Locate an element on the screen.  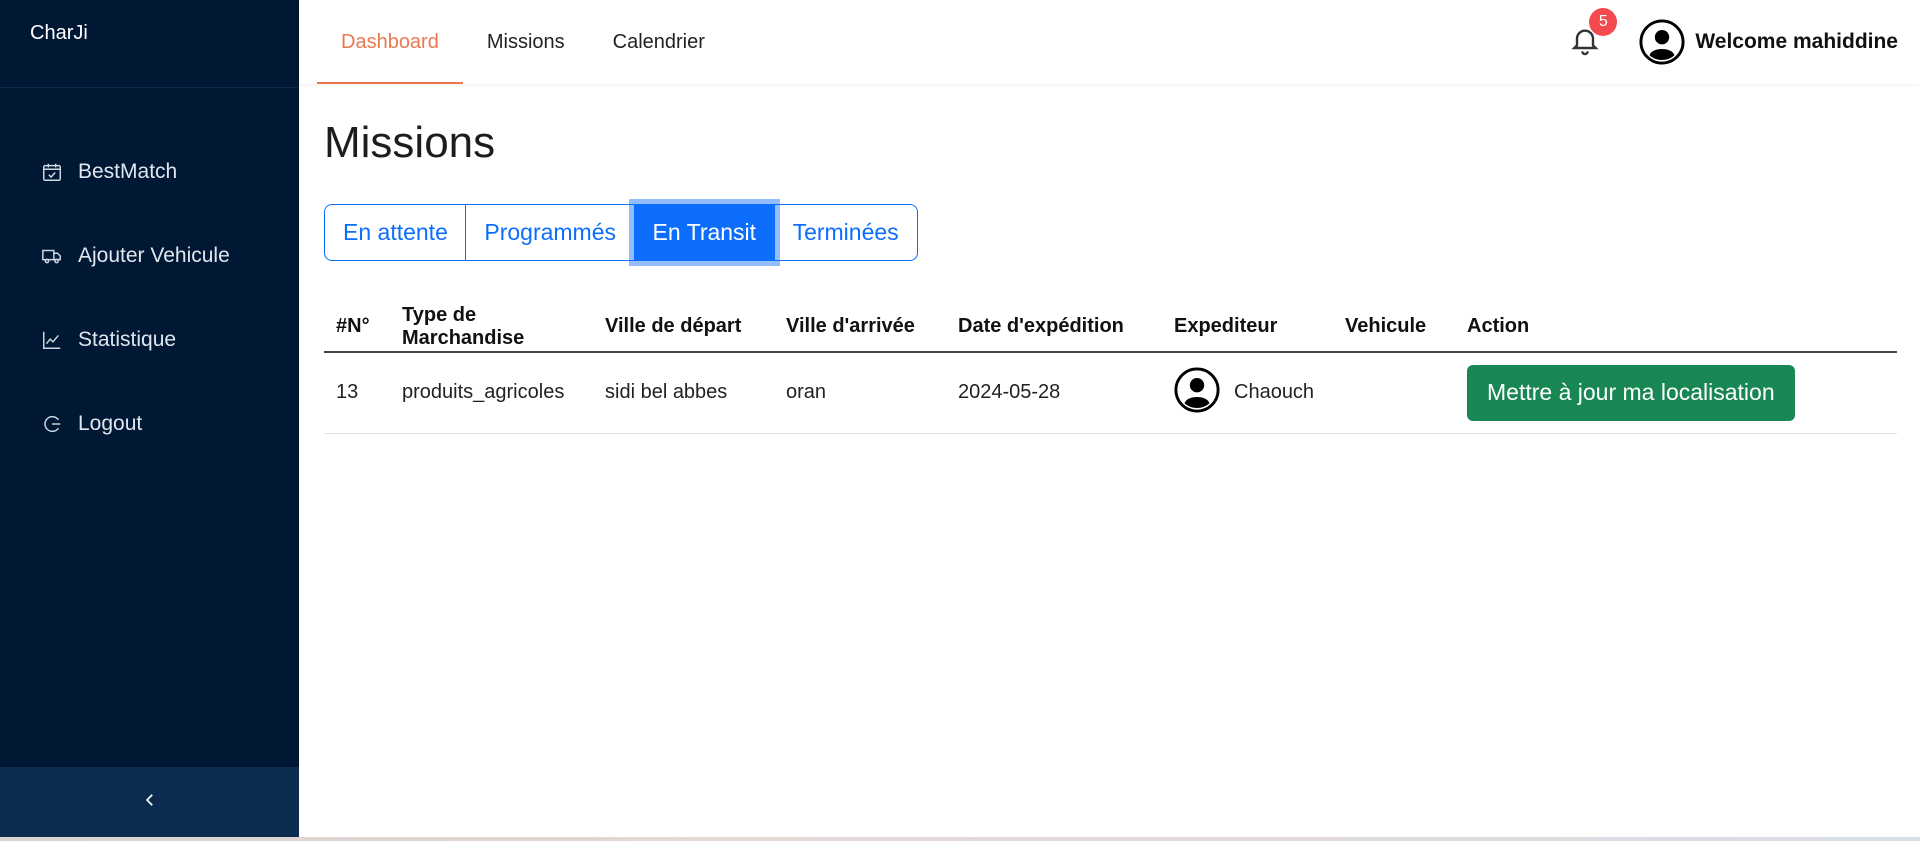
tab-calendrier: Calendrier is located at coordinates (659, 36).